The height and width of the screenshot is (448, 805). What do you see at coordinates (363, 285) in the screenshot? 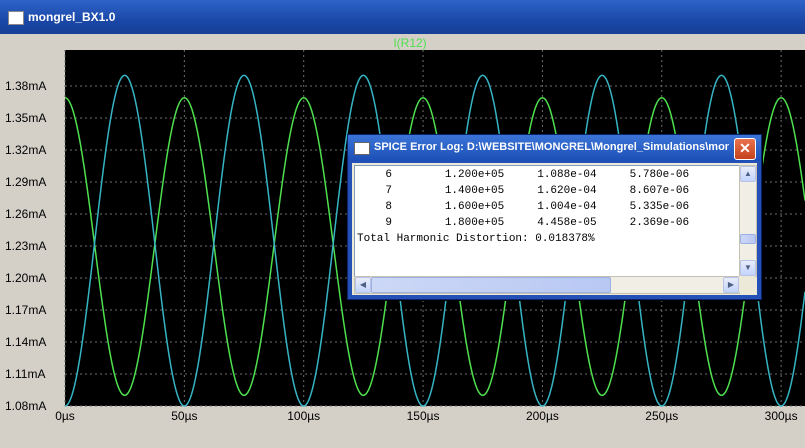
I see `scroll-left-icon: ◀` at bounding box center [363, 285].